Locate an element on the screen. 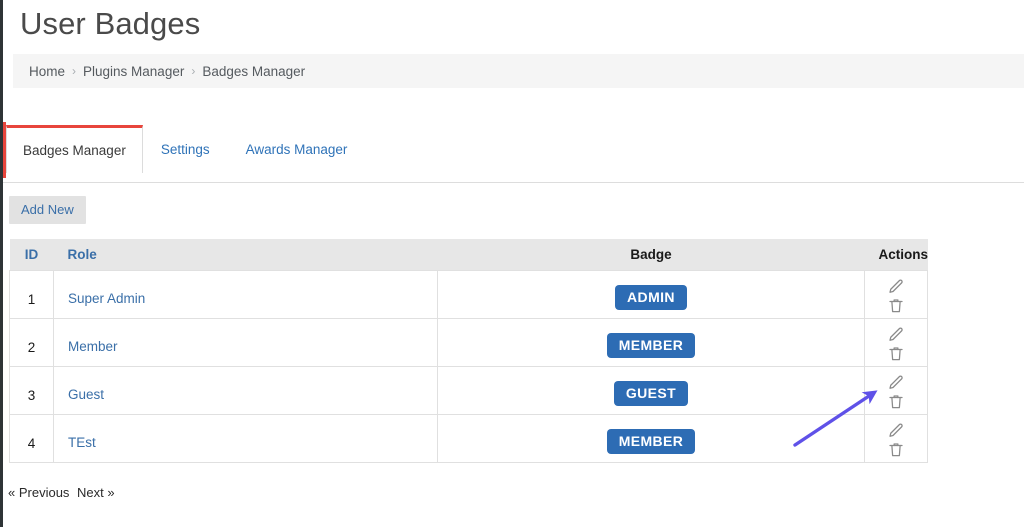 Image resolution: width=1024 pixels, height=527 pixels. cell-badge: GUEST is located at coordinates (651, 390).